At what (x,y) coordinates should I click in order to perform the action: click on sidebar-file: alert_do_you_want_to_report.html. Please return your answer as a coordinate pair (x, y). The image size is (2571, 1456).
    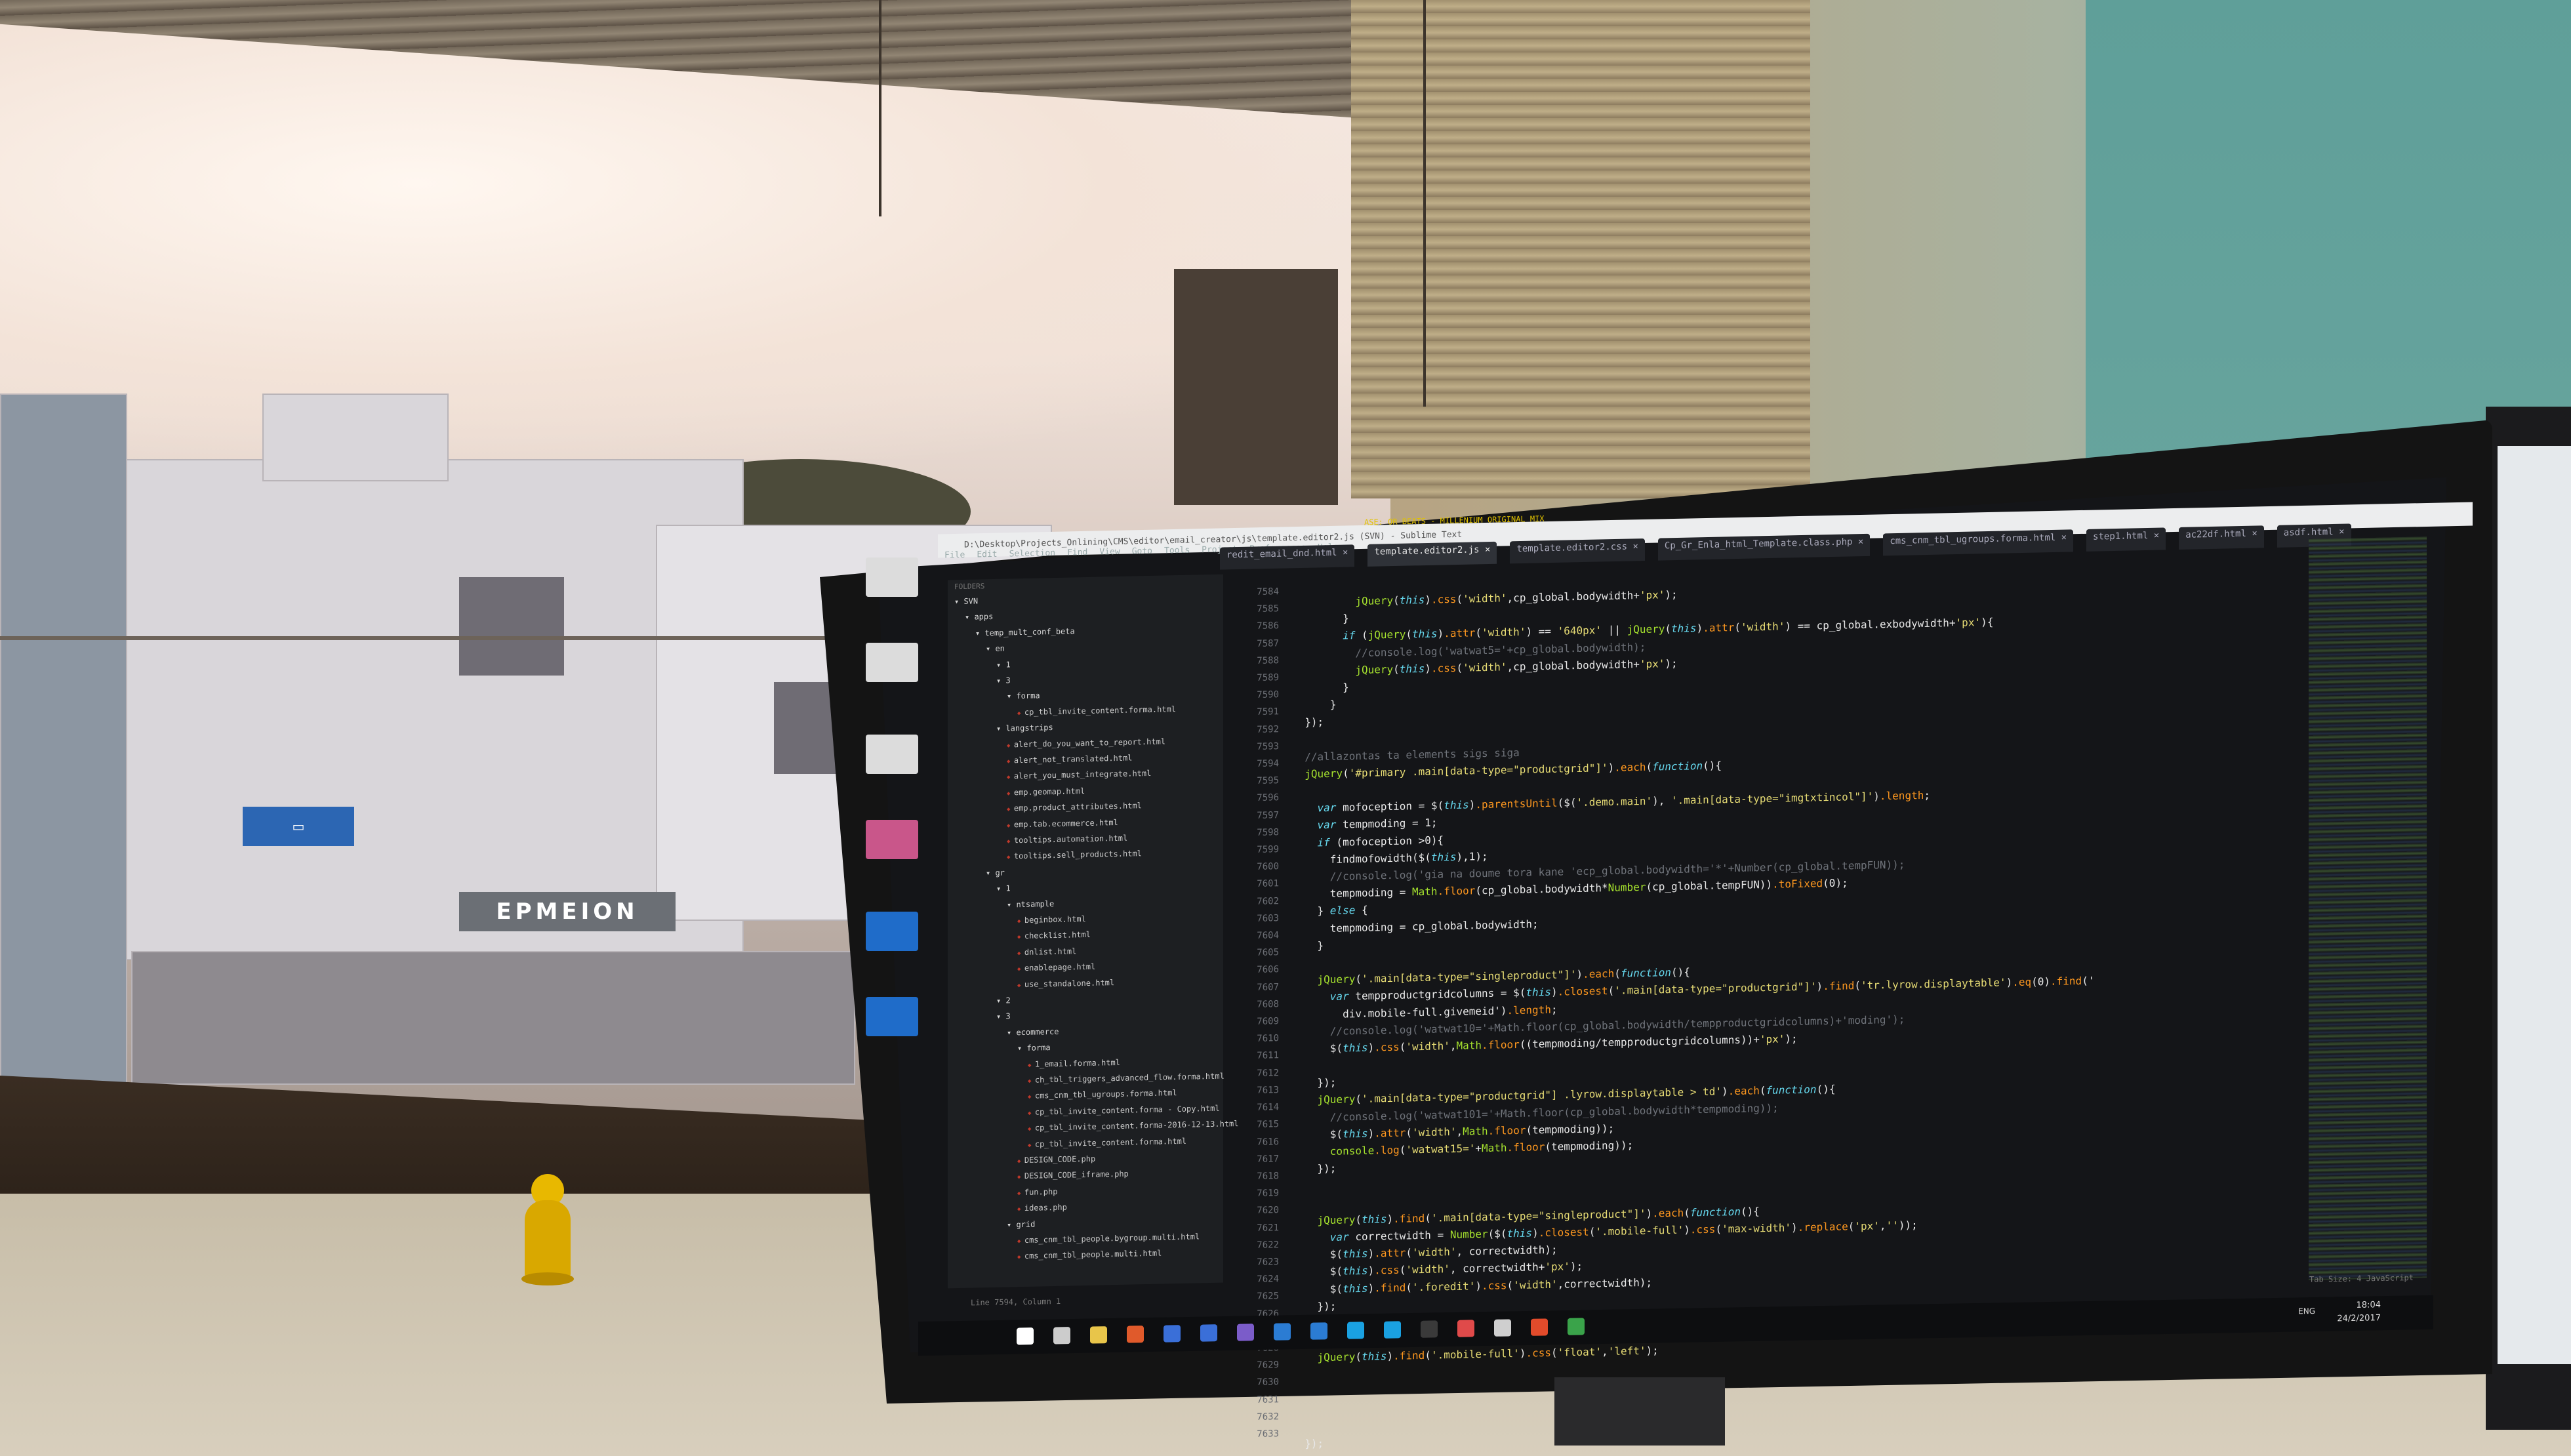
    Looking at the image, I should click on (1086, 743).